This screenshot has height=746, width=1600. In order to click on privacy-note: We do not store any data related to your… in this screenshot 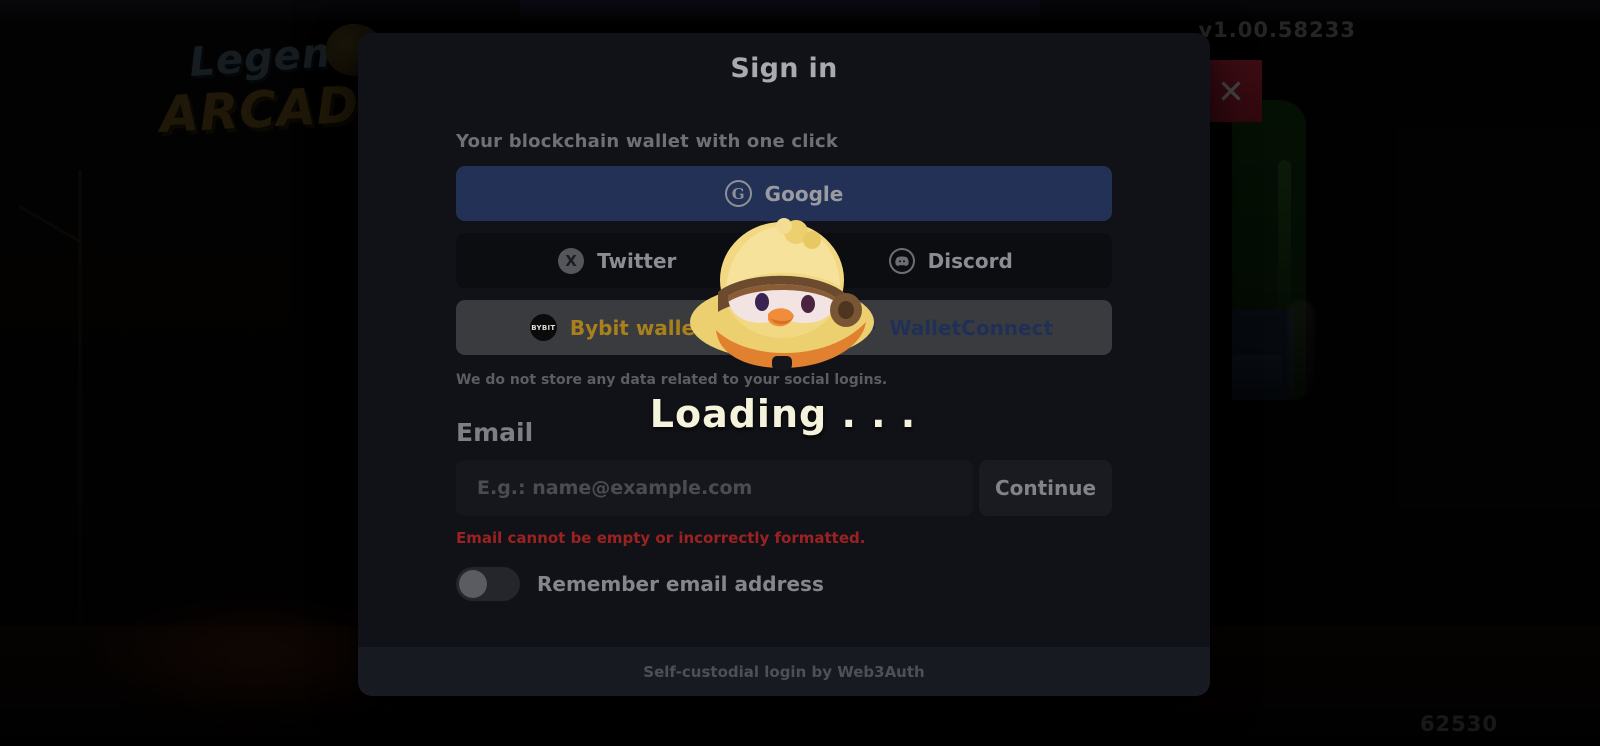, I will do `click(672, 380)`.